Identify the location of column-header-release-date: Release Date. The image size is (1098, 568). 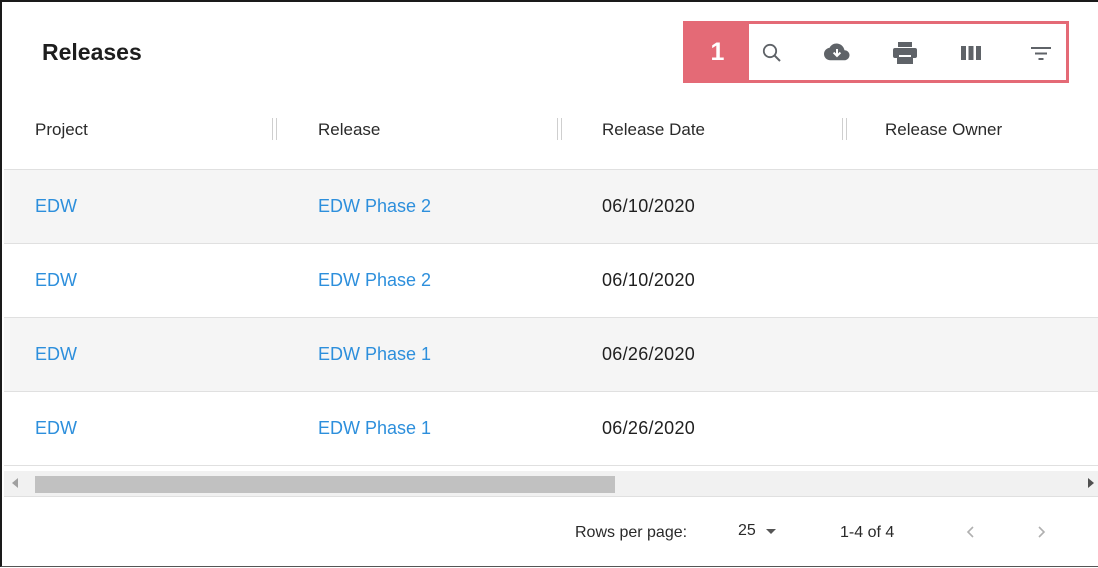
(653, 130).